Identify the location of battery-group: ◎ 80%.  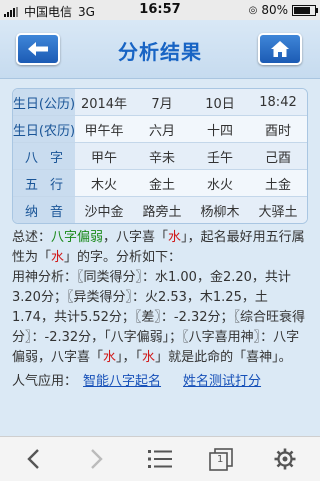
(283, 10).